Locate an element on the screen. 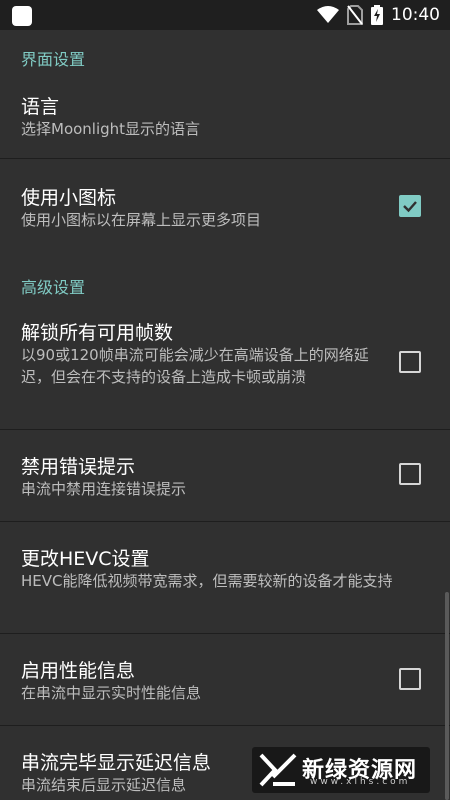 The width and height of the screenshot is (450, 800). status-icons: 10:40 is located at coordinates (378, 15).